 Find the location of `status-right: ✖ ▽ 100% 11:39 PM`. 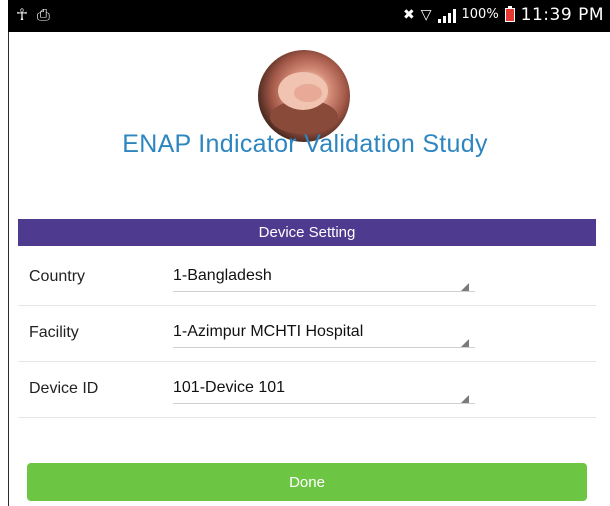

status-right: ✖ ▽ 100% 11:39 PM is located at coordinates (503, 15).